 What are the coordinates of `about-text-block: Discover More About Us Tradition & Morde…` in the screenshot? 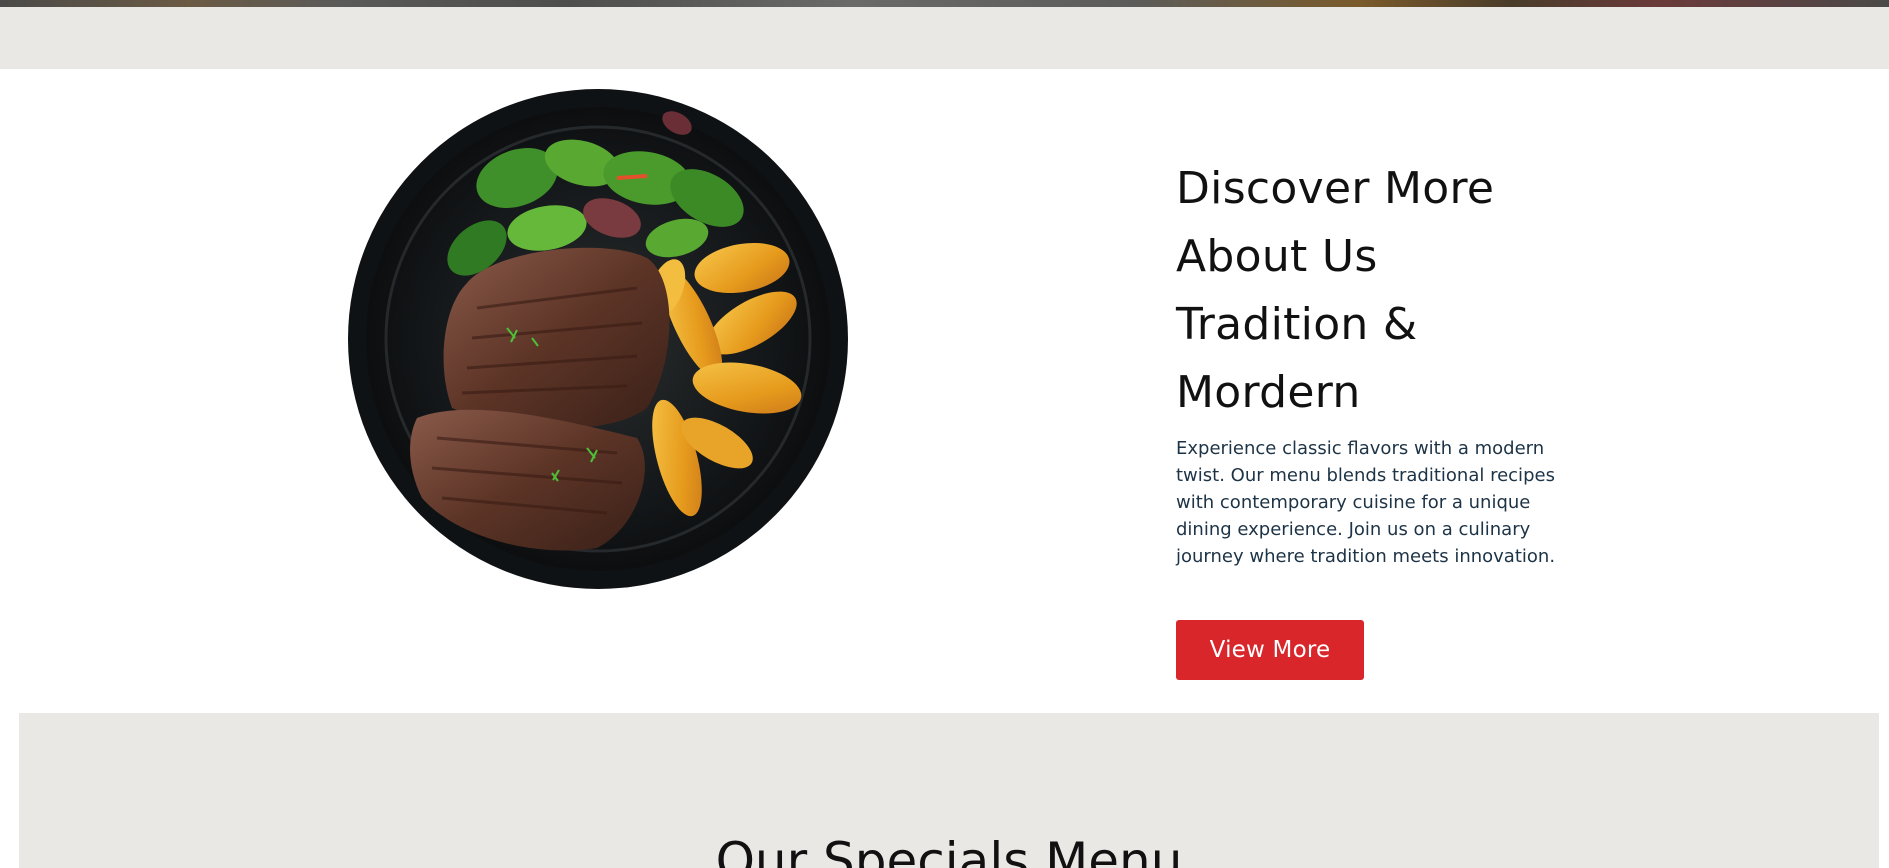 It's located at (1376, 362).